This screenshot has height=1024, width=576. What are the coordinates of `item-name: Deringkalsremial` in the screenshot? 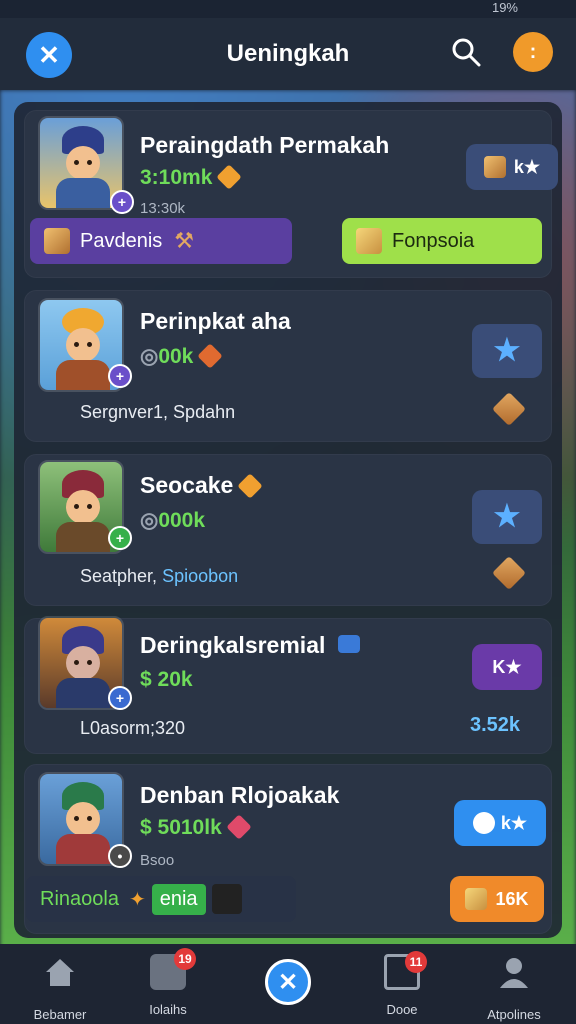 It's located at (250, 645).